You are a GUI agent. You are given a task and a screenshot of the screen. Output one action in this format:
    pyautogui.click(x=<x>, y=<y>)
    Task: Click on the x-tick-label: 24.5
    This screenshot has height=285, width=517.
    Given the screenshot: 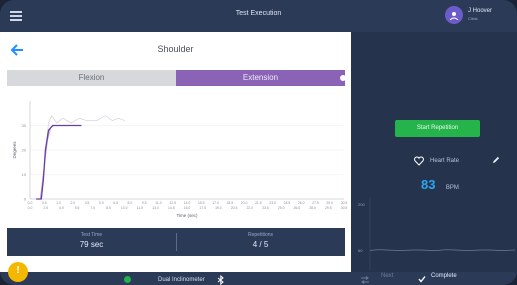 What is the action you would take?
    pyautogui.click(x=287, y=203)
    